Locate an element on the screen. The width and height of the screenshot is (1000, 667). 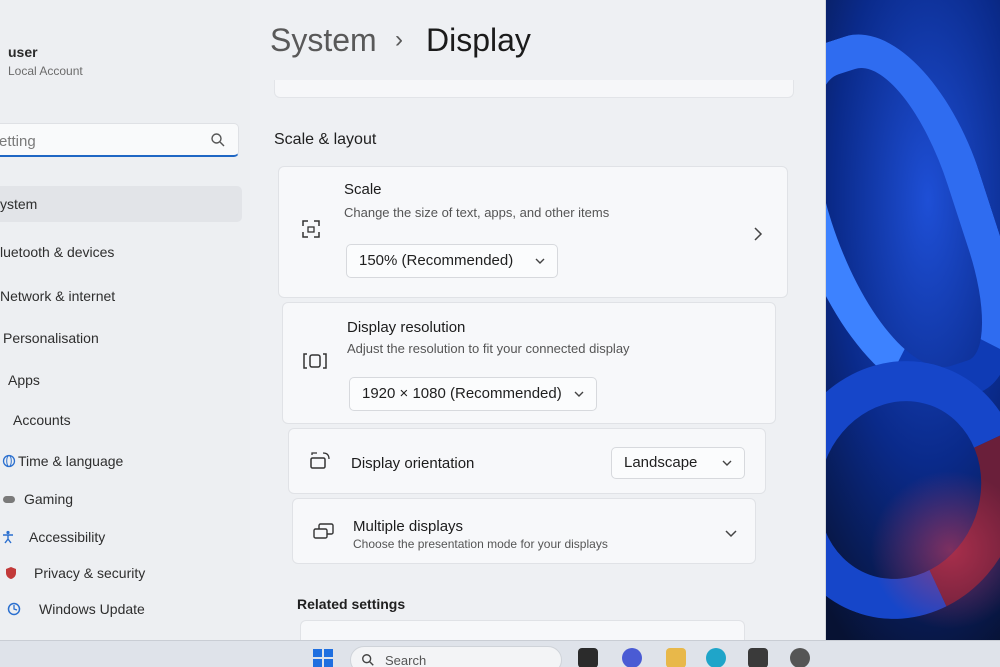
sidebar-item-personalisation: Personalisation is located at coordinates (51, 338).